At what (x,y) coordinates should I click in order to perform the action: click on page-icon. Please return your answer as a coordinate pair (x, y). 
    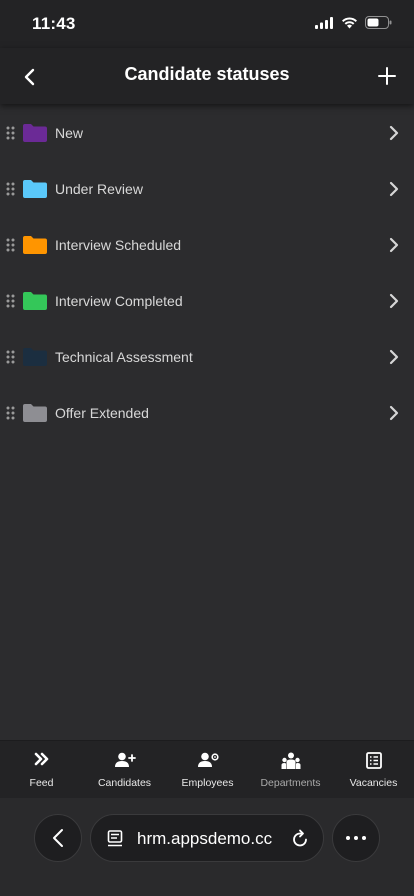
    Looking at the image, I should click on (115, 838).